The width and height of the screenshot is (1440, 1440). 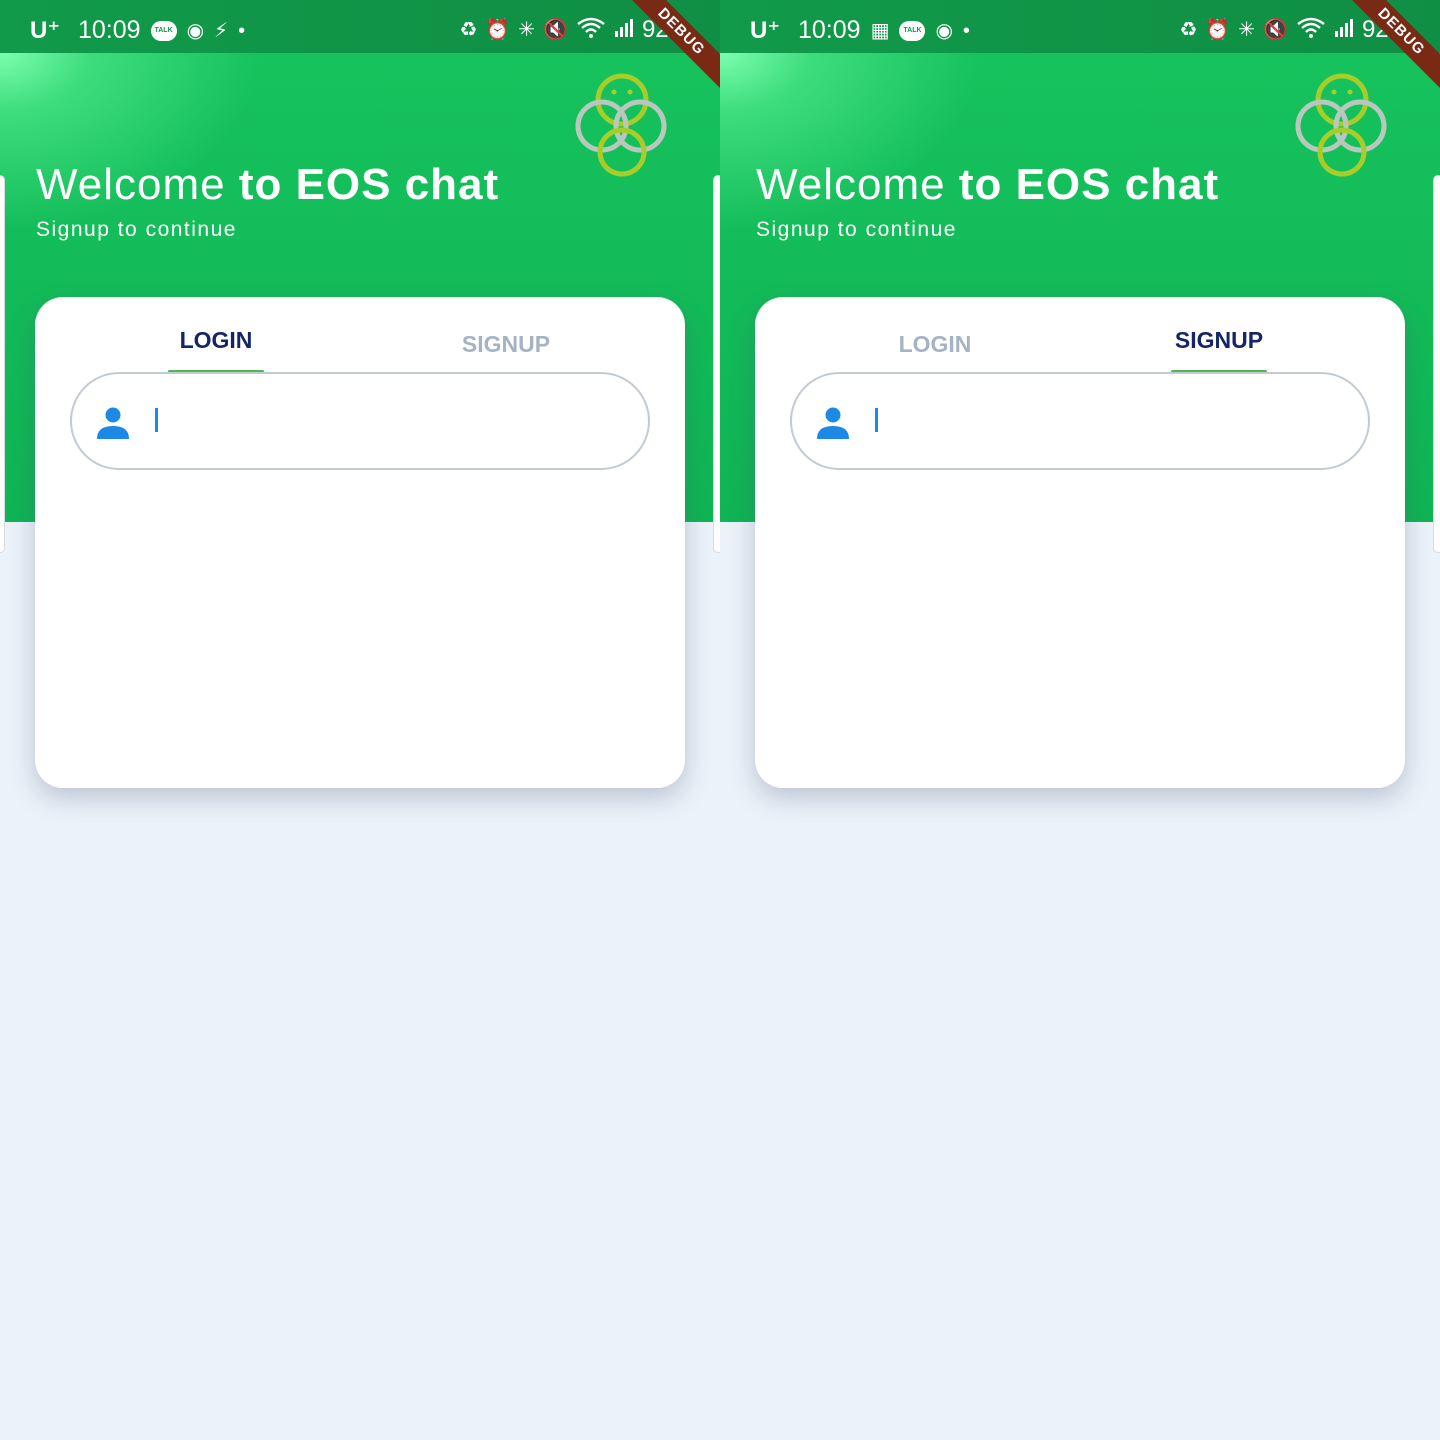 What do you see at coordinates (221, 30) in the screenshot?
I see `charging-icon: ⚡` at bounding box center [221, 30].